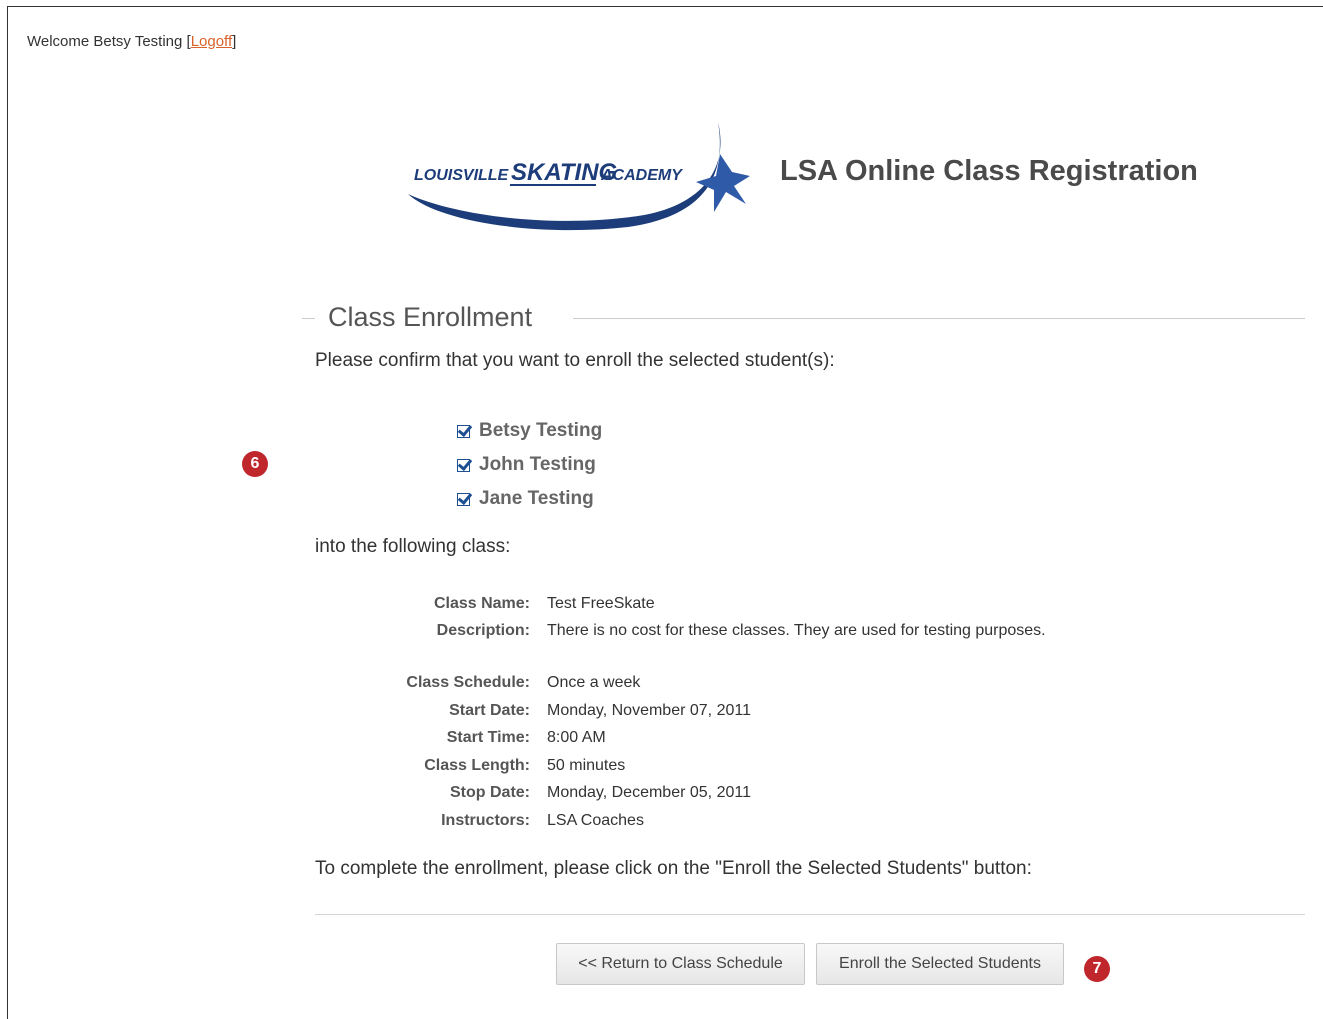 The height and width of the screenshot is (1019, 1323). What do you see at coordinates (673, 738) in the screenshot?
I see `detail-row-start-time: Start Time: 8:00 AM` at bounding box center [673, 738].